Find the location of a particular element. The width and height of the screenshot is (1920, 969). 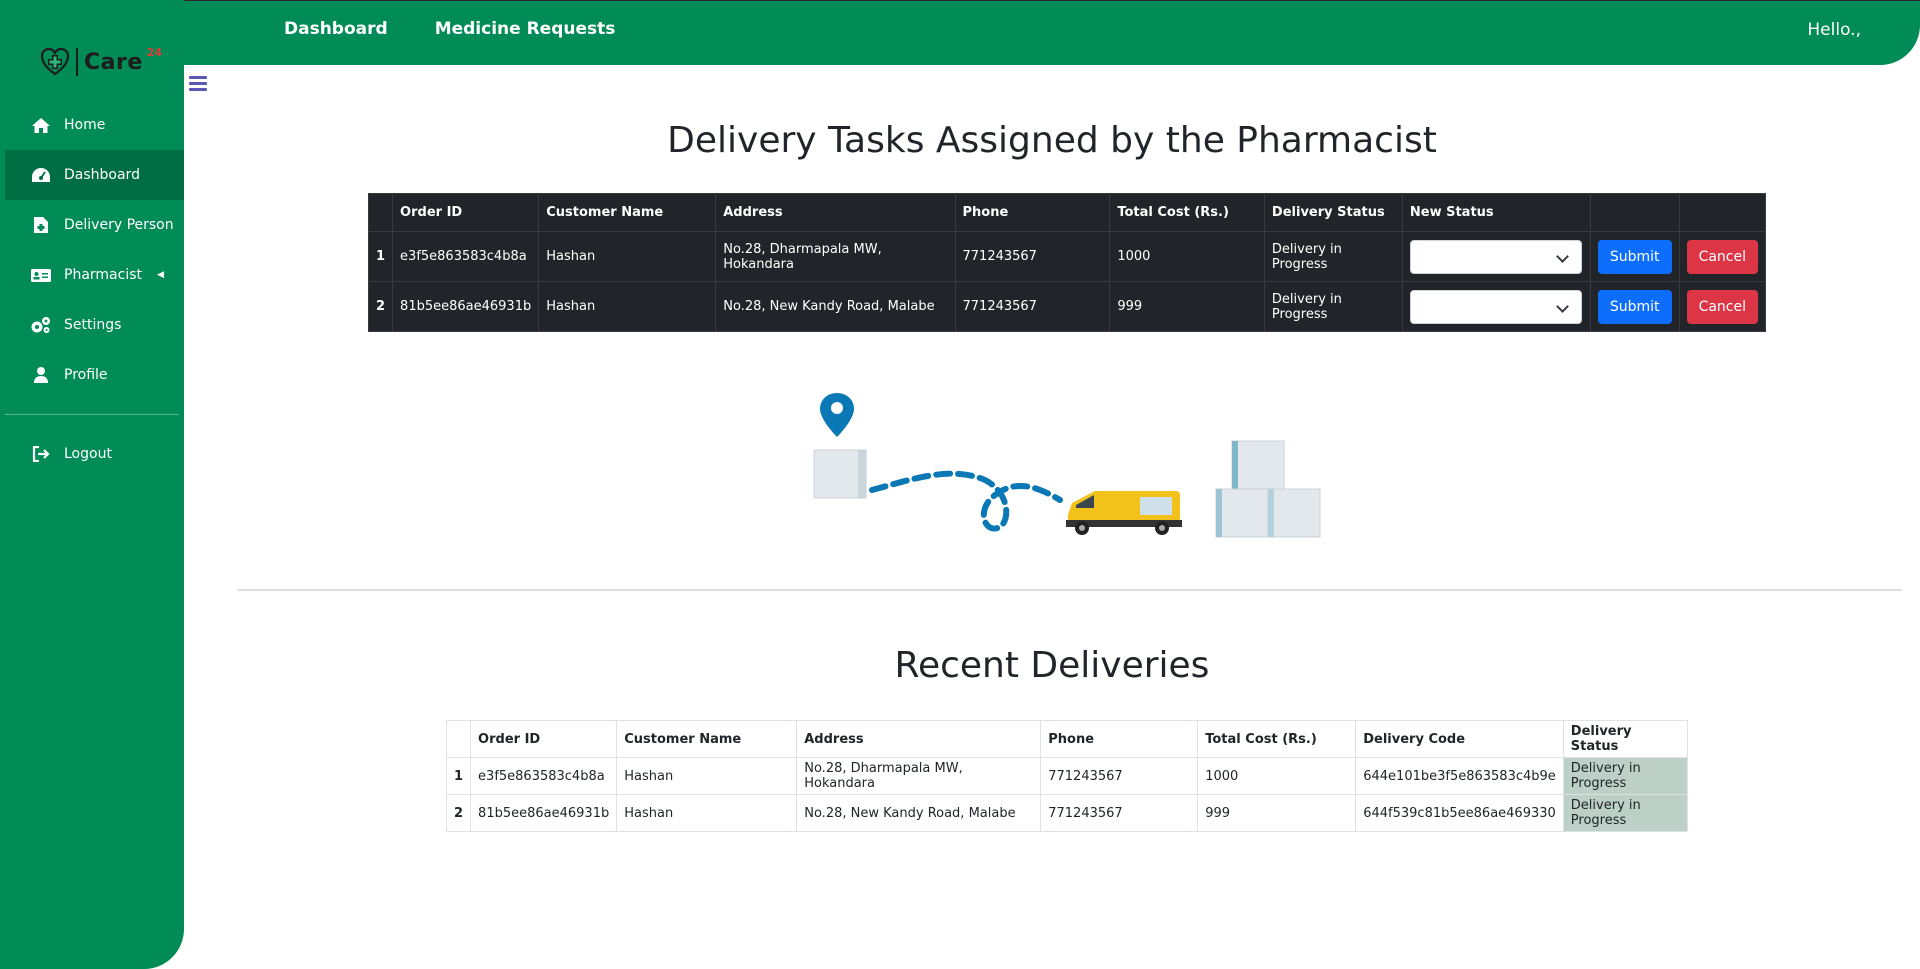

header-delivery-code: Delivery Code is located at coordinates (1459, 739).